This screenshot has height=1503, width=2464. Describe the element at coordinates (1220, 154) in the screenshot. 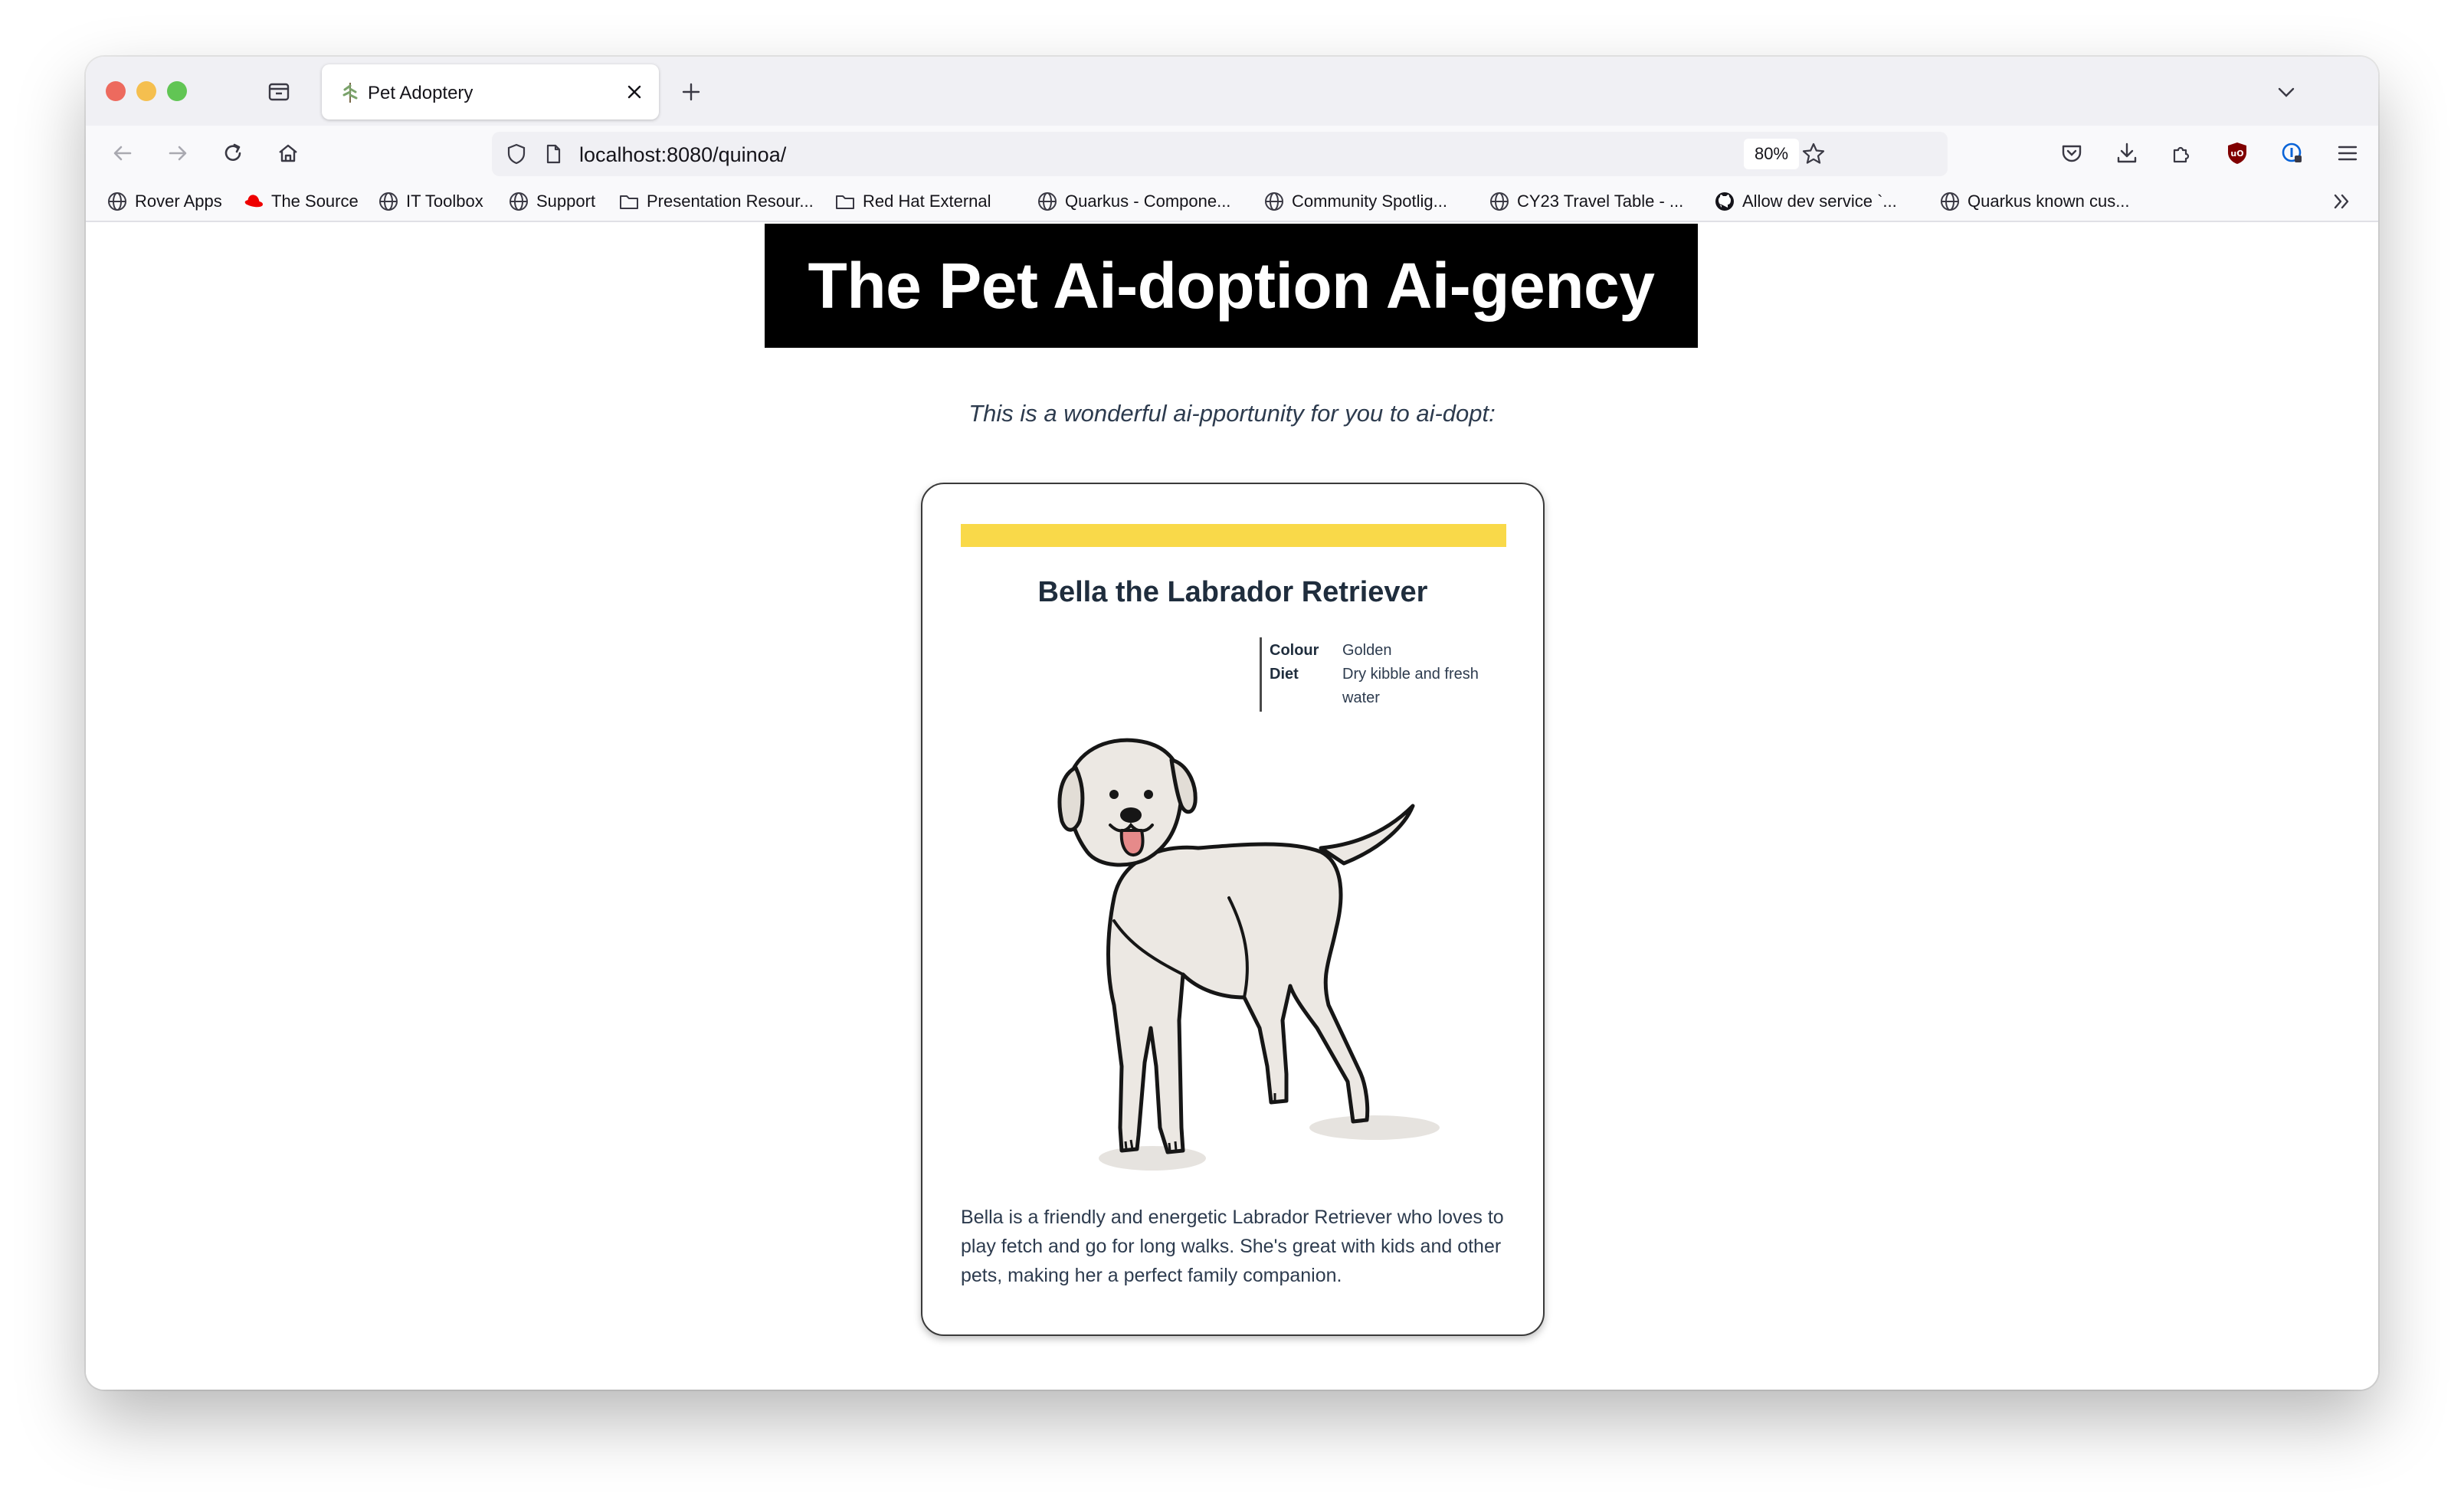

I see `url-bar: localhost:8080/quinoa/ 80%` at that location.